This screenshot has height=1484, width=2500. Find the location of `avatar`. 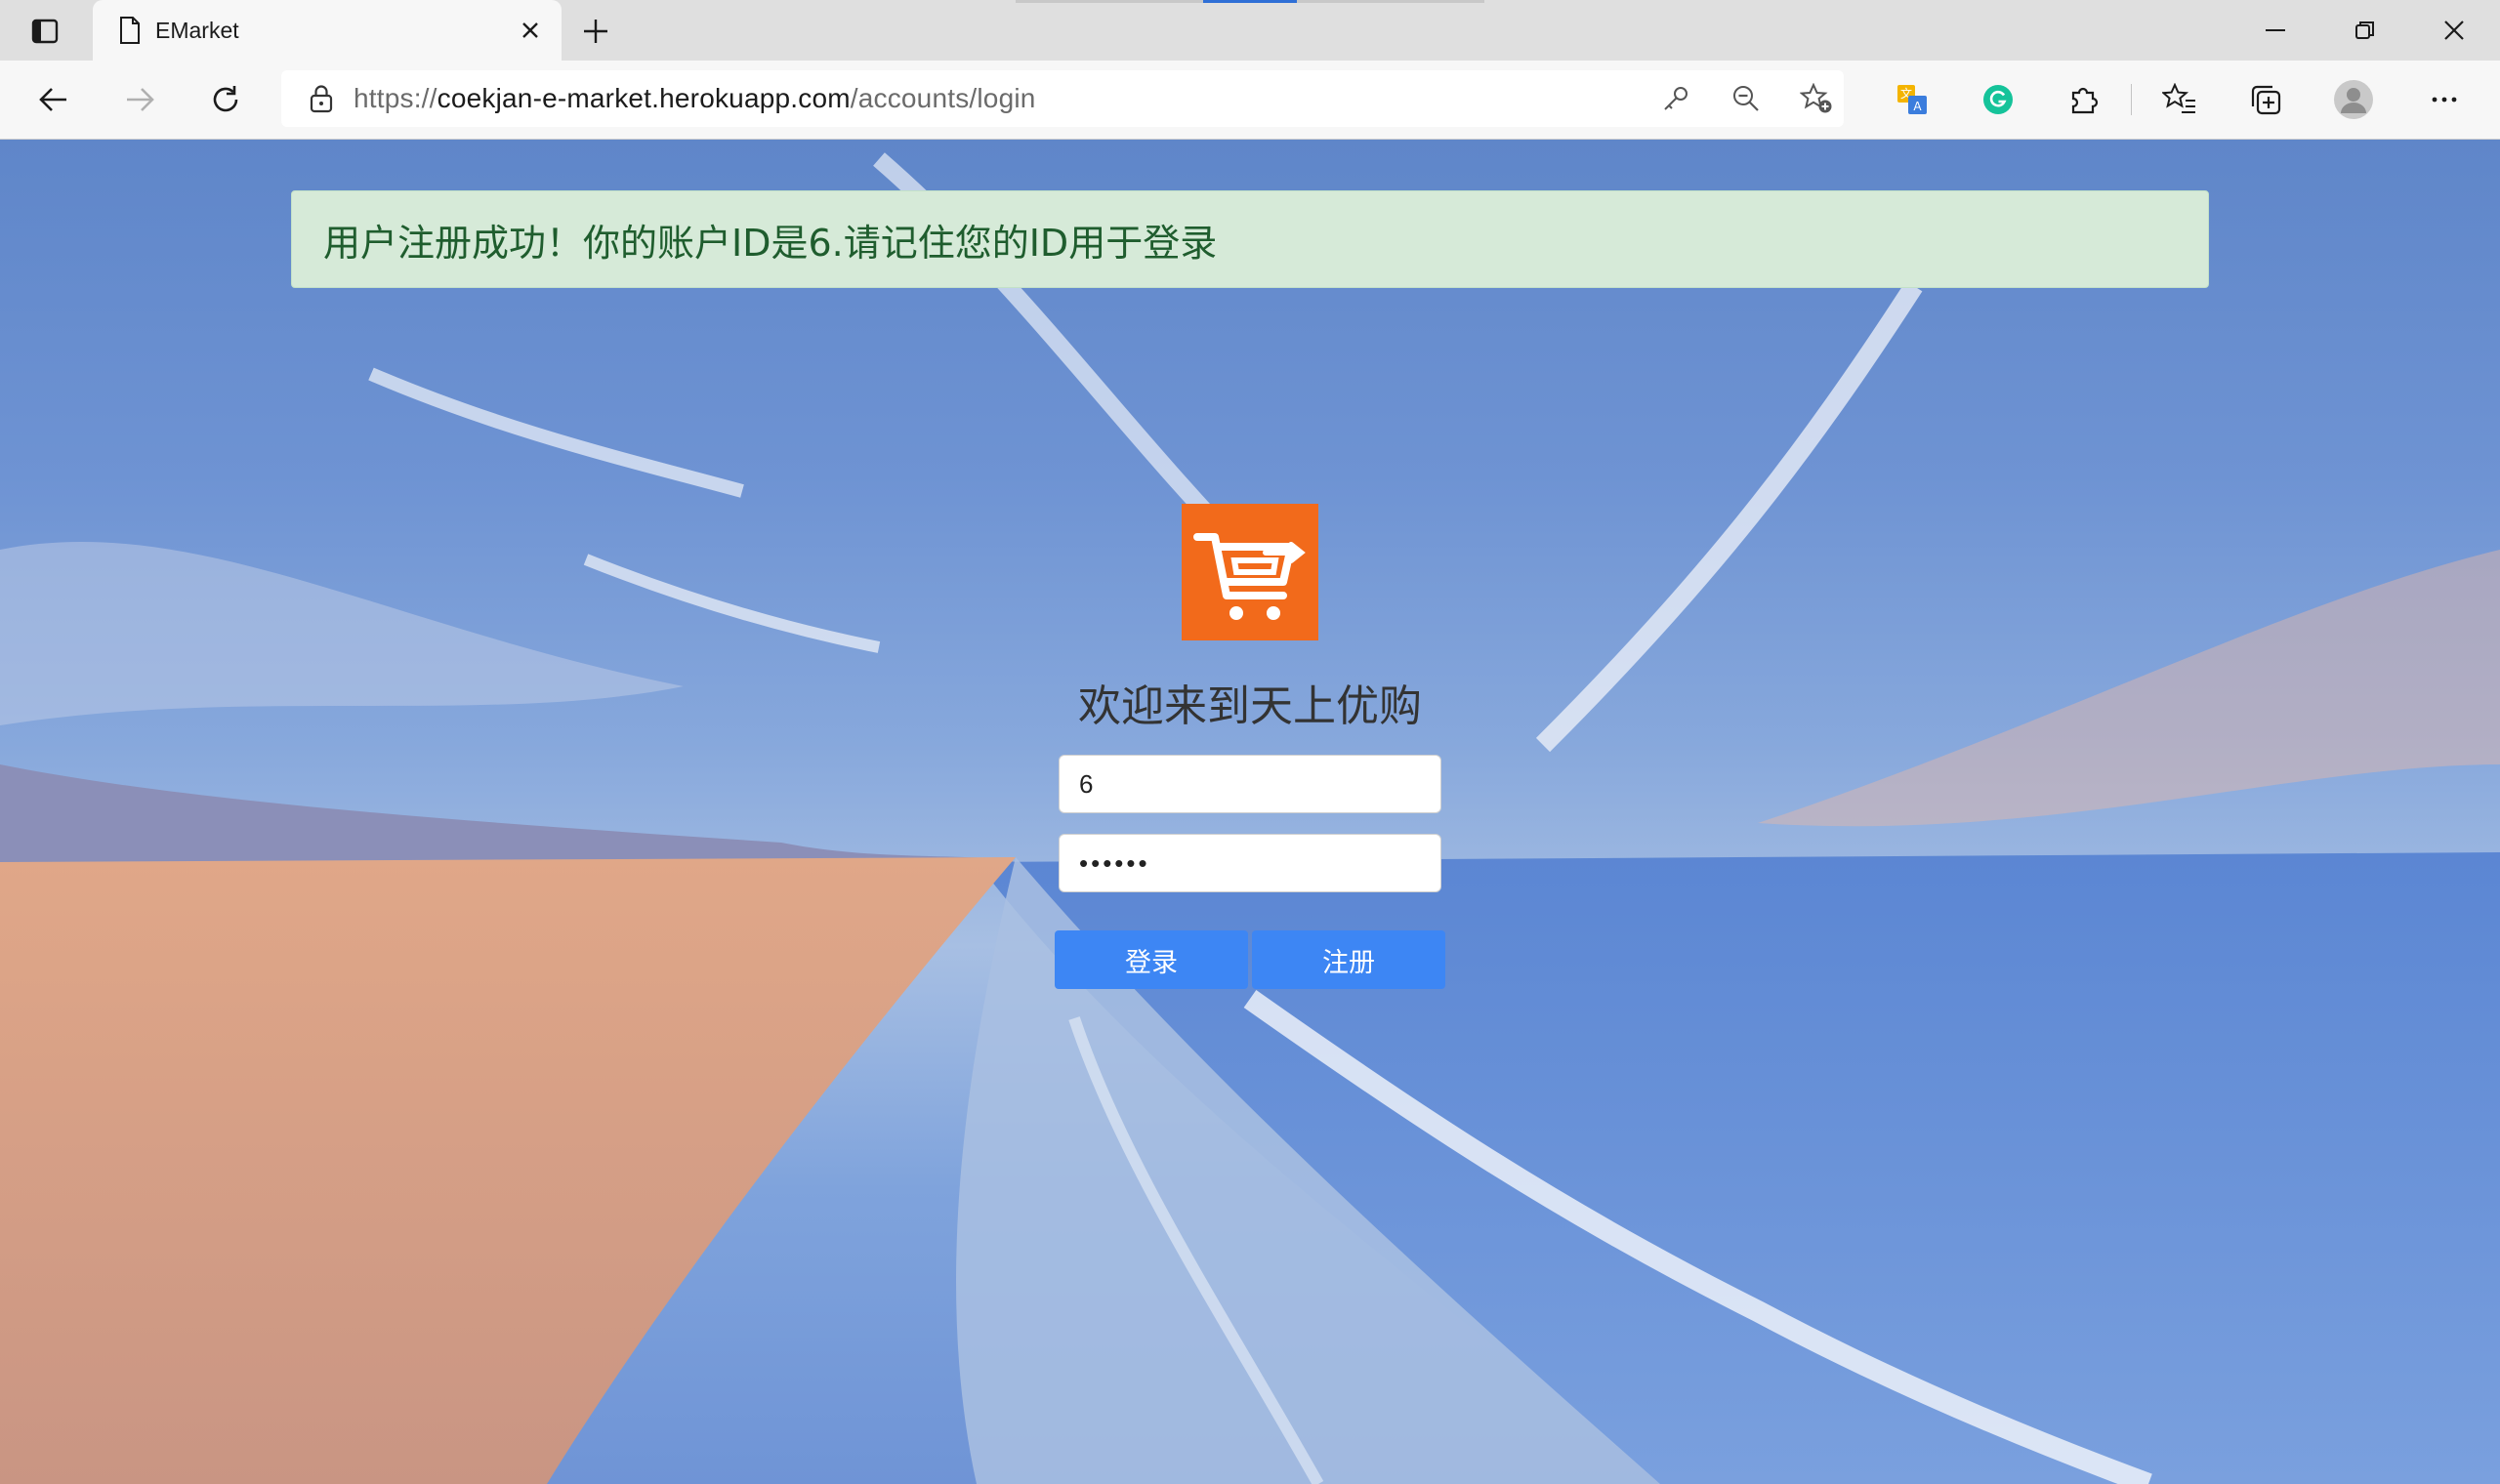

avatar is located at coordinates (2353, 100).